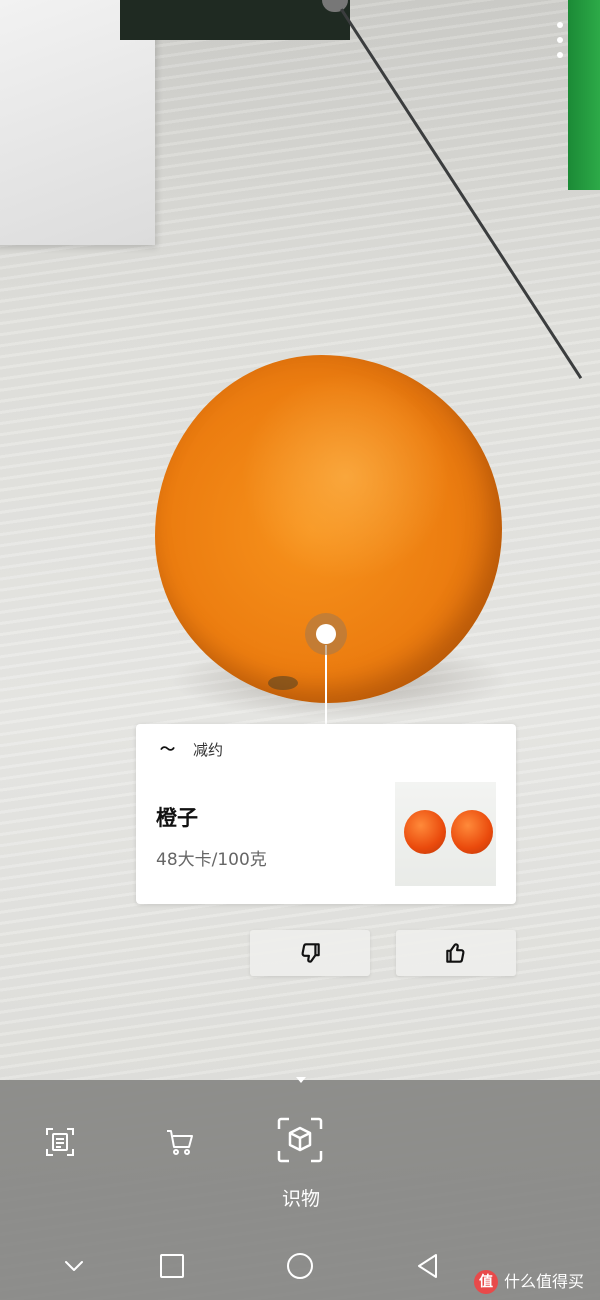  I want to click on nav-recents-button, so click(172, 1266).